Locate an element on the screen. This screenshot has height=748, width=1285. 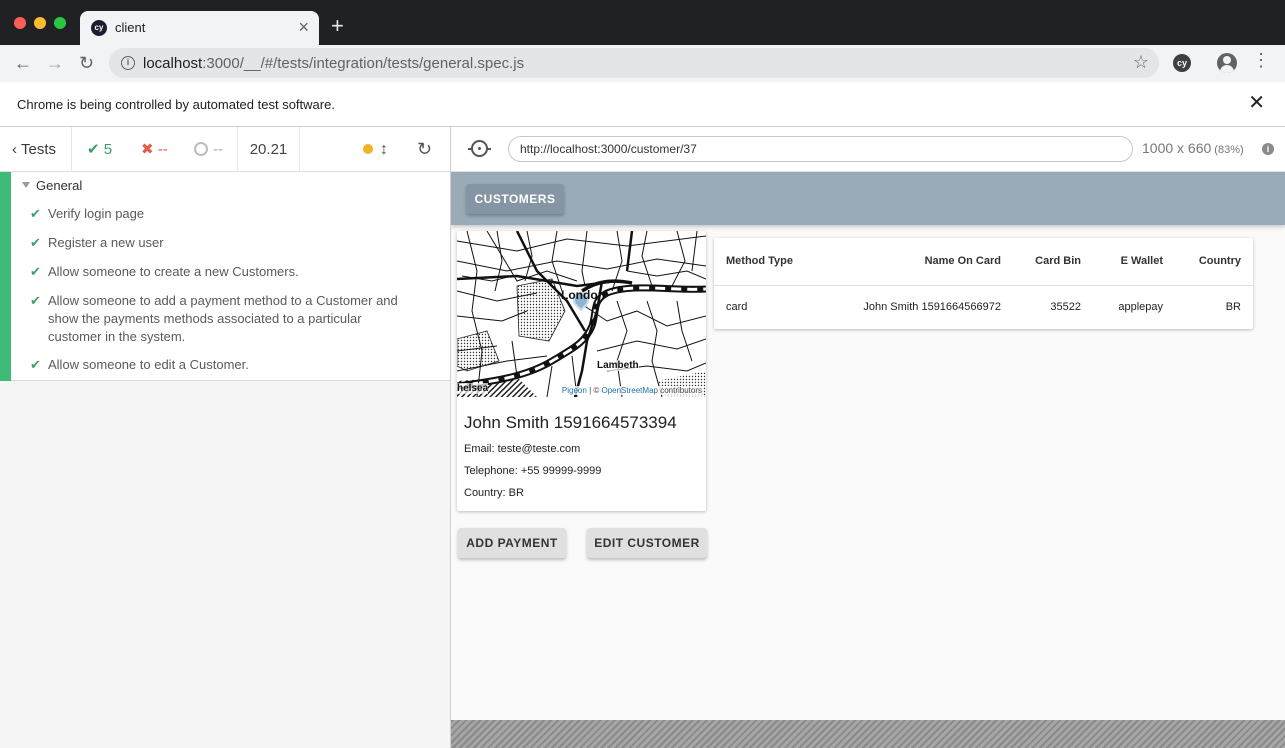
forward-arrow-icon: → is located at coordinates (55, 63).